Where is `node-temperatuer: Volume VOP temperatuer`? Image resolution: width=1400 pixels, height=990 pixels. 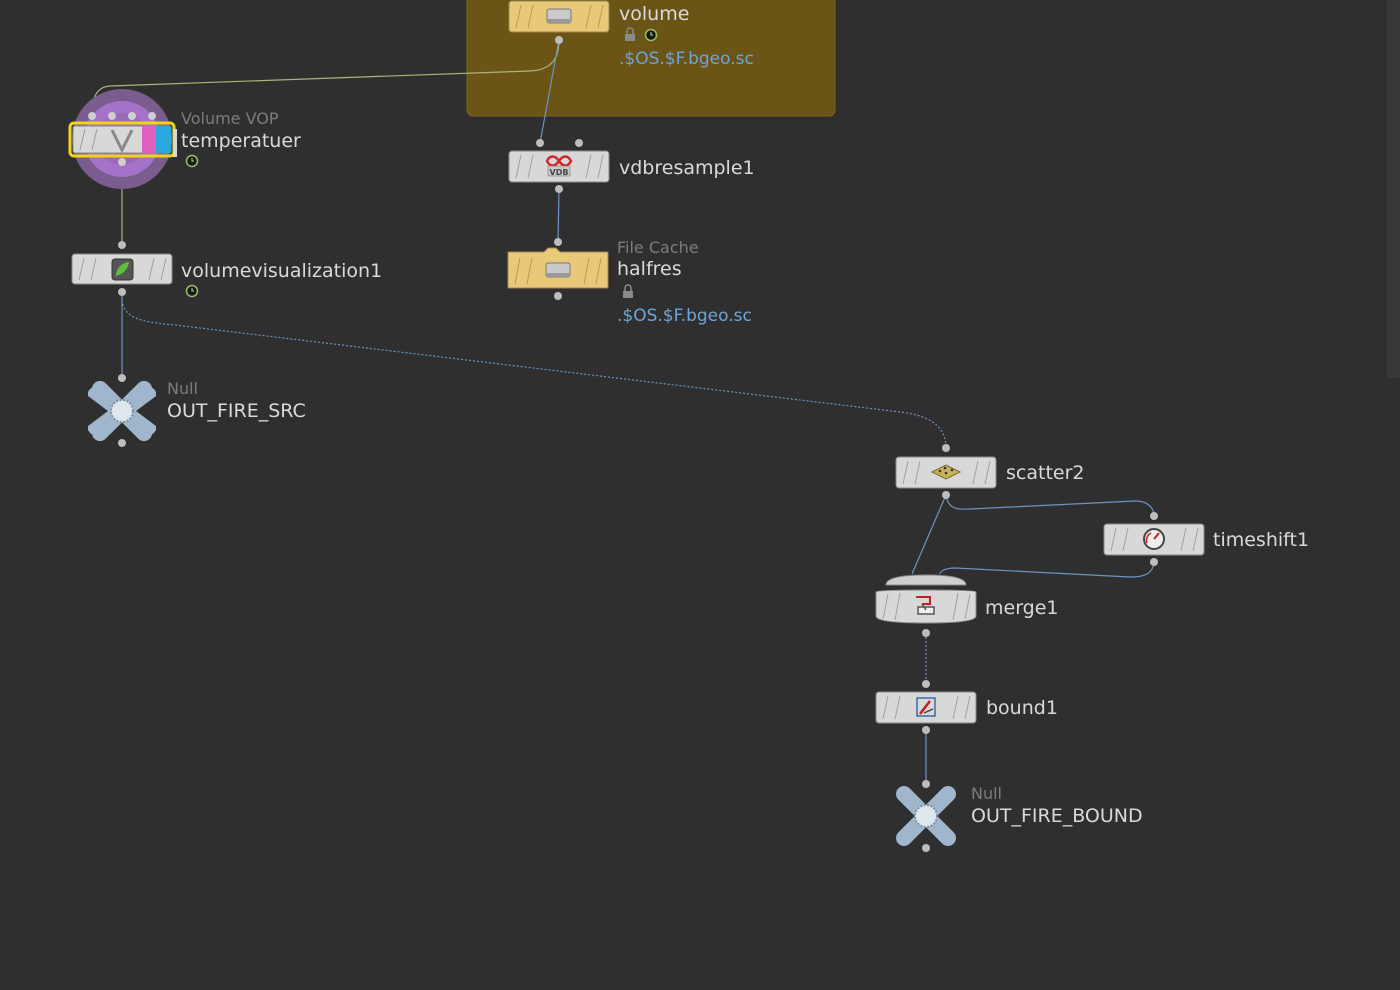 node-temperatuer: Volume VOP temperatuer is located at coordinates (184, 139).